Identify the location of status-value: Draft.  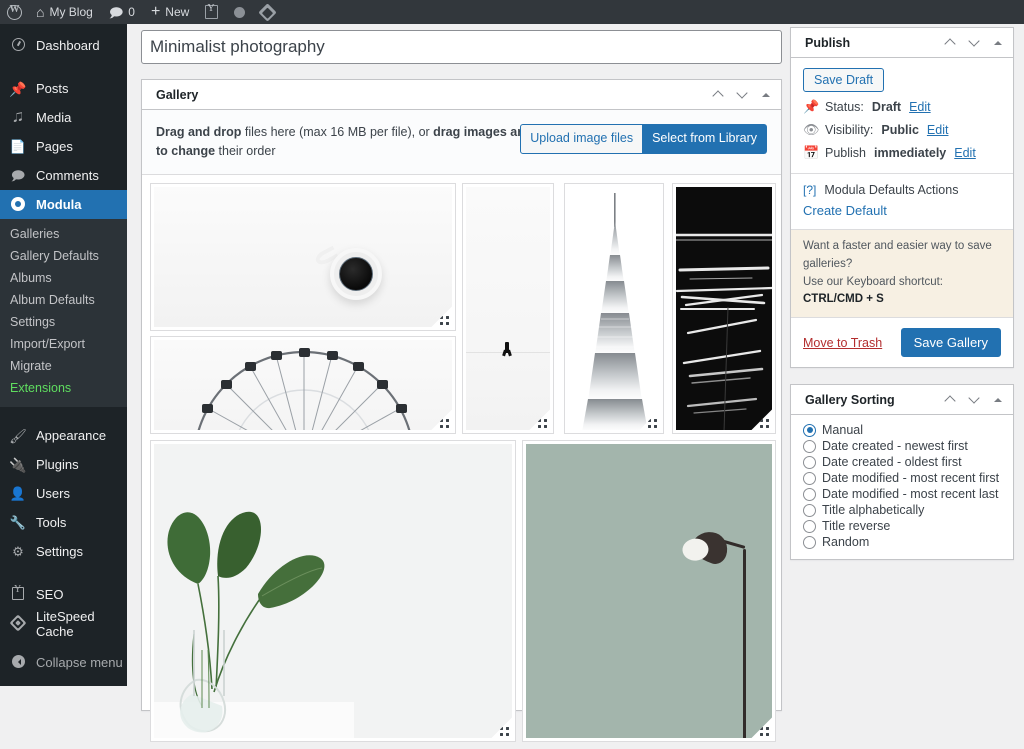
(886, 107).